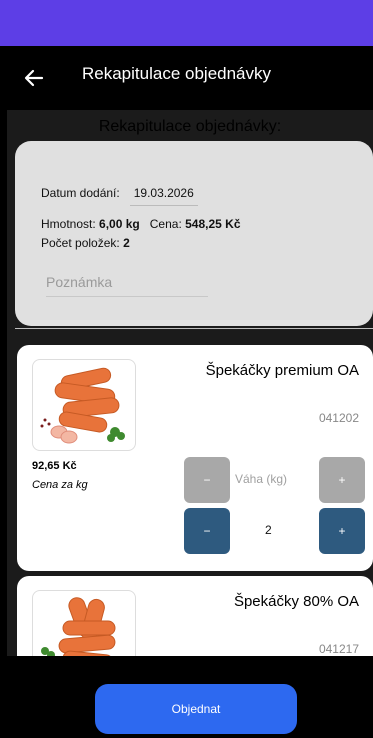  What do you see at coordinates (207, 480) in the screenshot?
I see `weight-minus-button: −` at bounding box center [207, 480].